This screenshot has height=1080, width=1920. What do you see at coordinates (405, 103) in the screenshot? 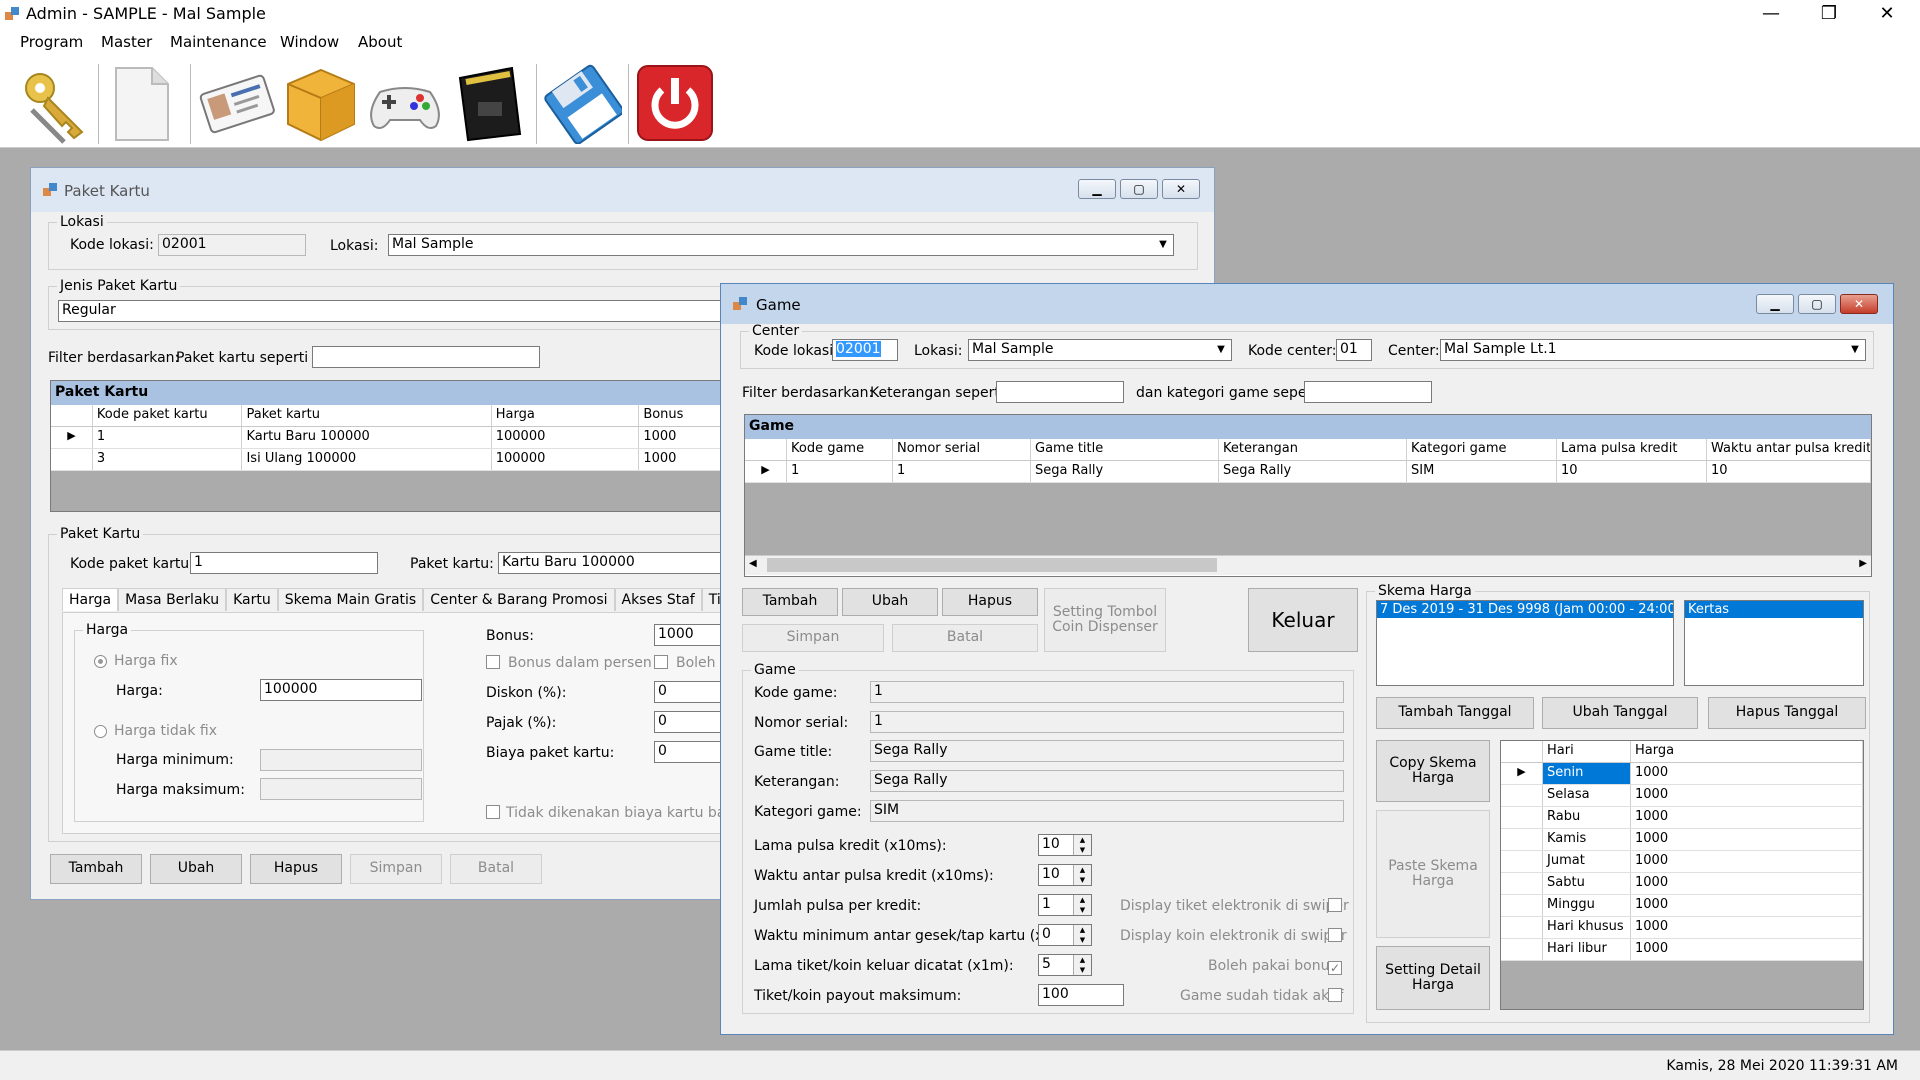
I see `gamepad-icon` at bounding box center [405, 103].